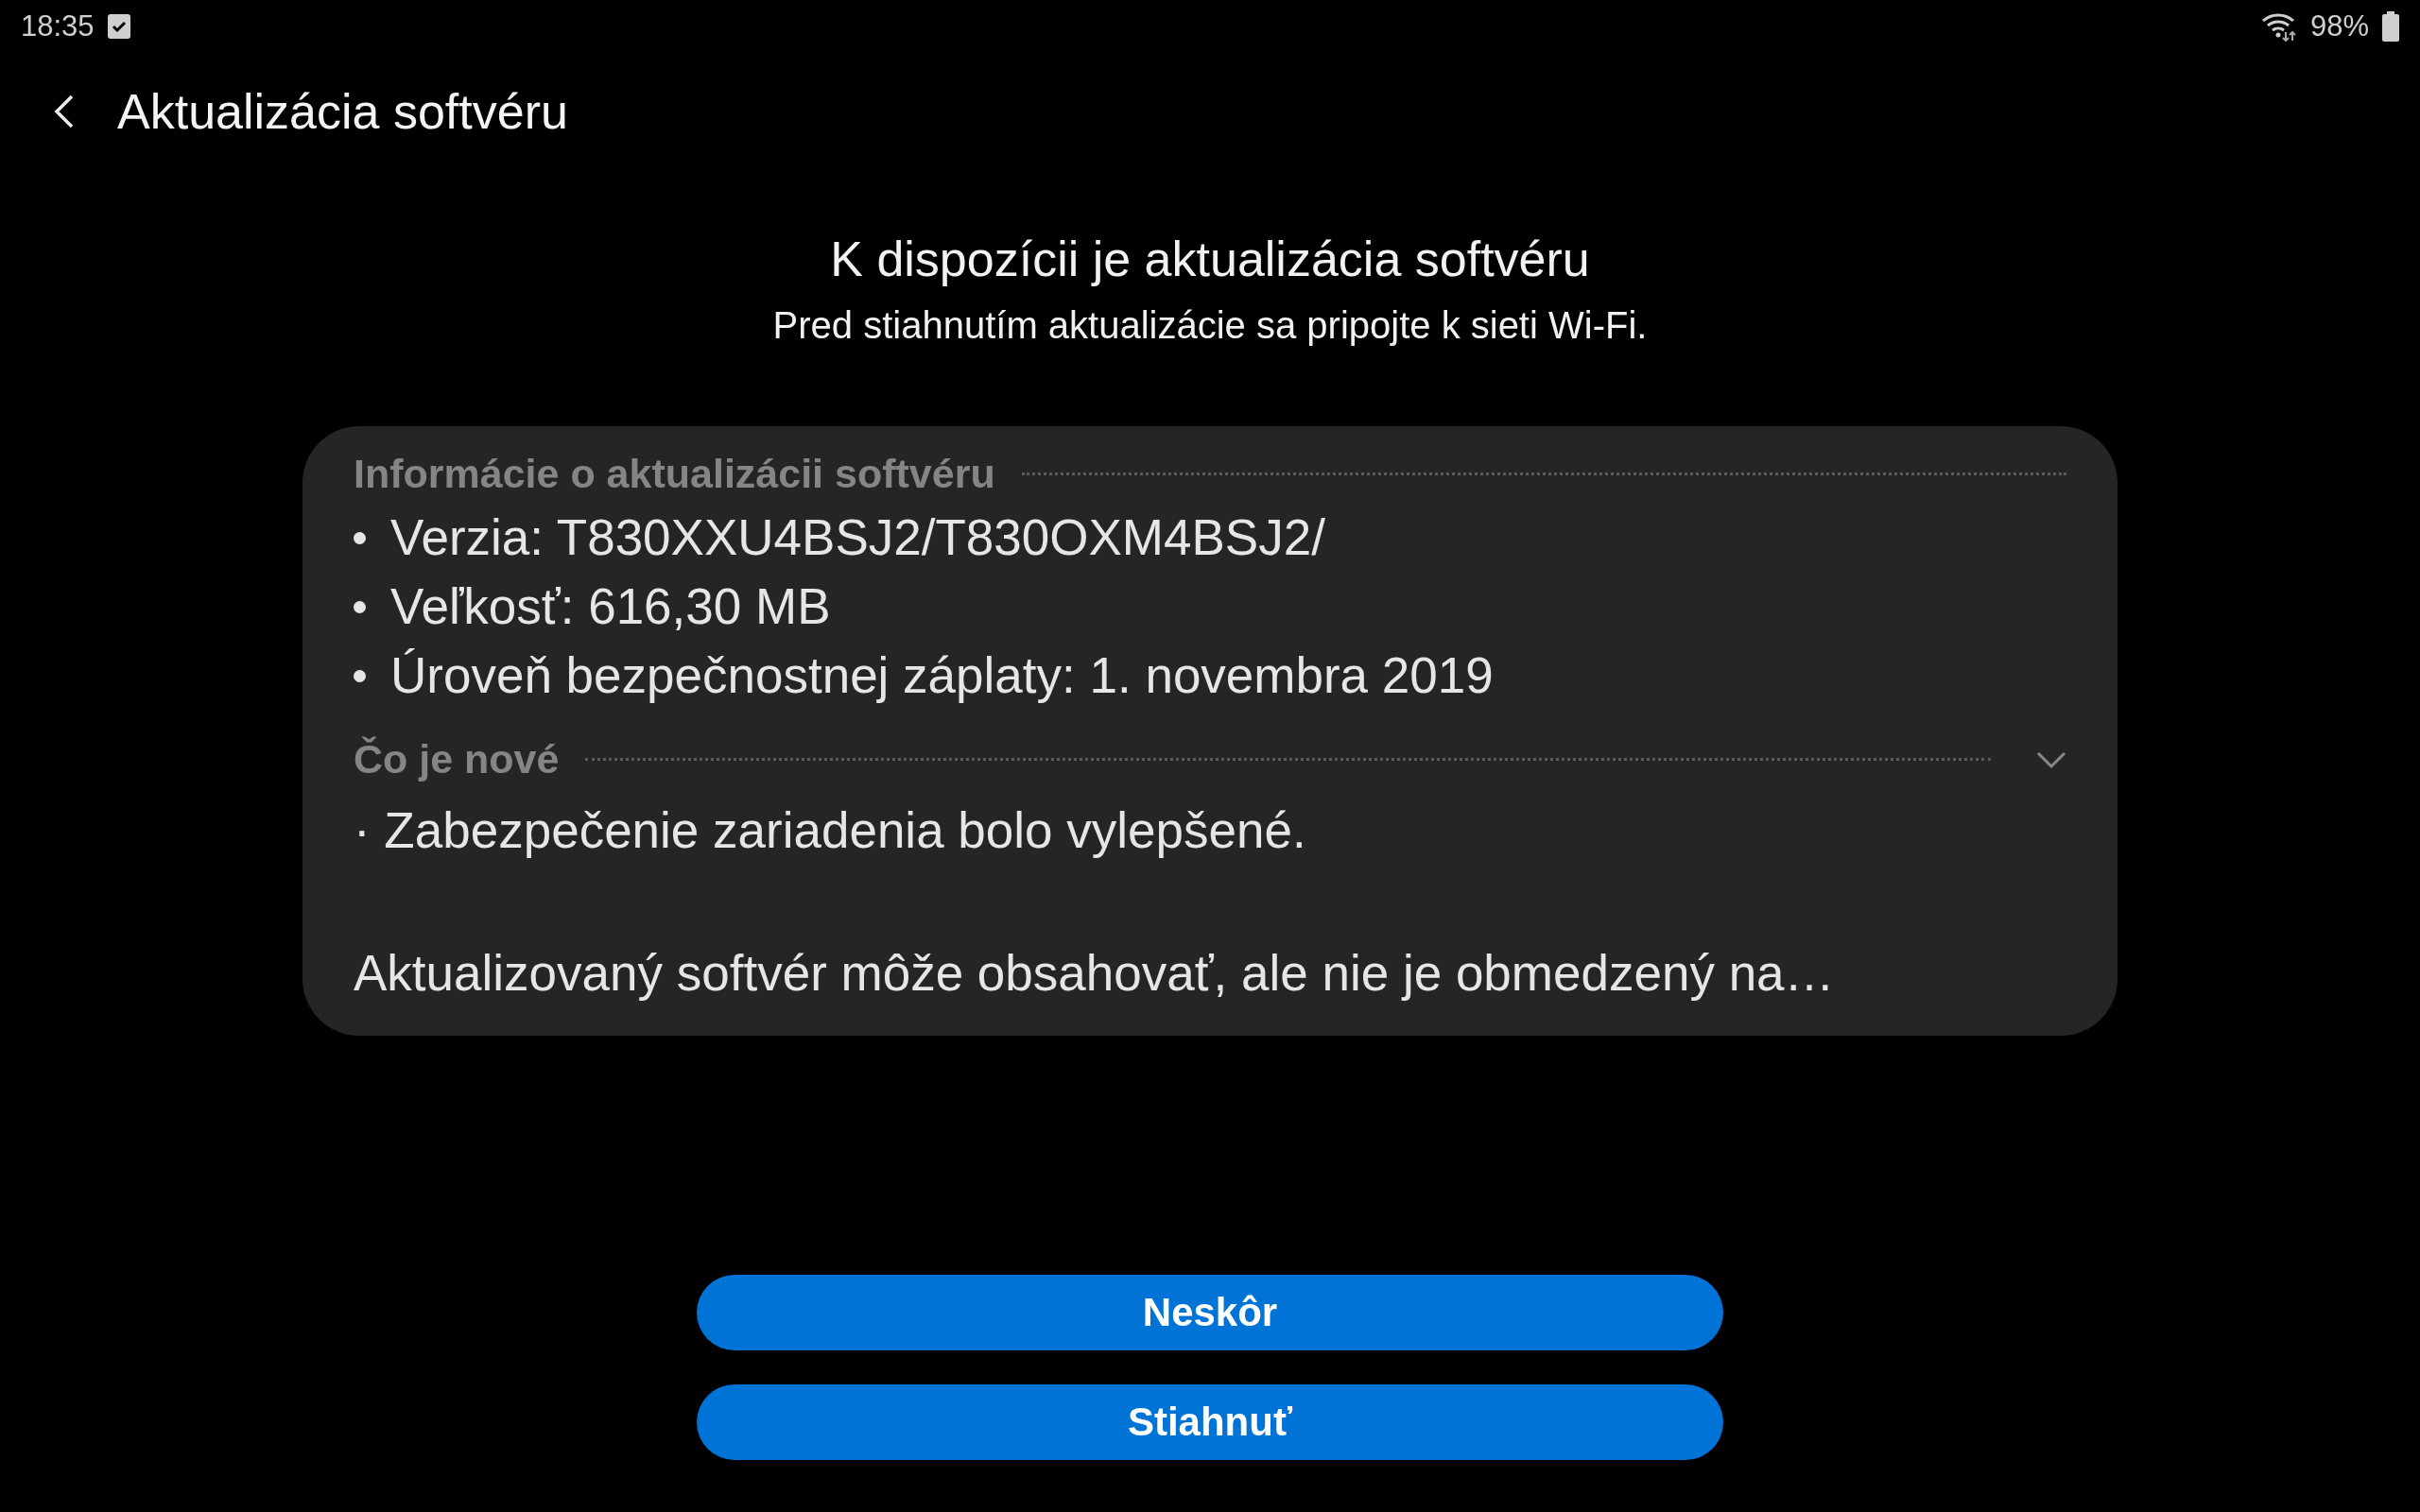  What do you see at coordinates (64, 111) in the screenshot?
I see `back-icon` at bounding box center [64, 111].